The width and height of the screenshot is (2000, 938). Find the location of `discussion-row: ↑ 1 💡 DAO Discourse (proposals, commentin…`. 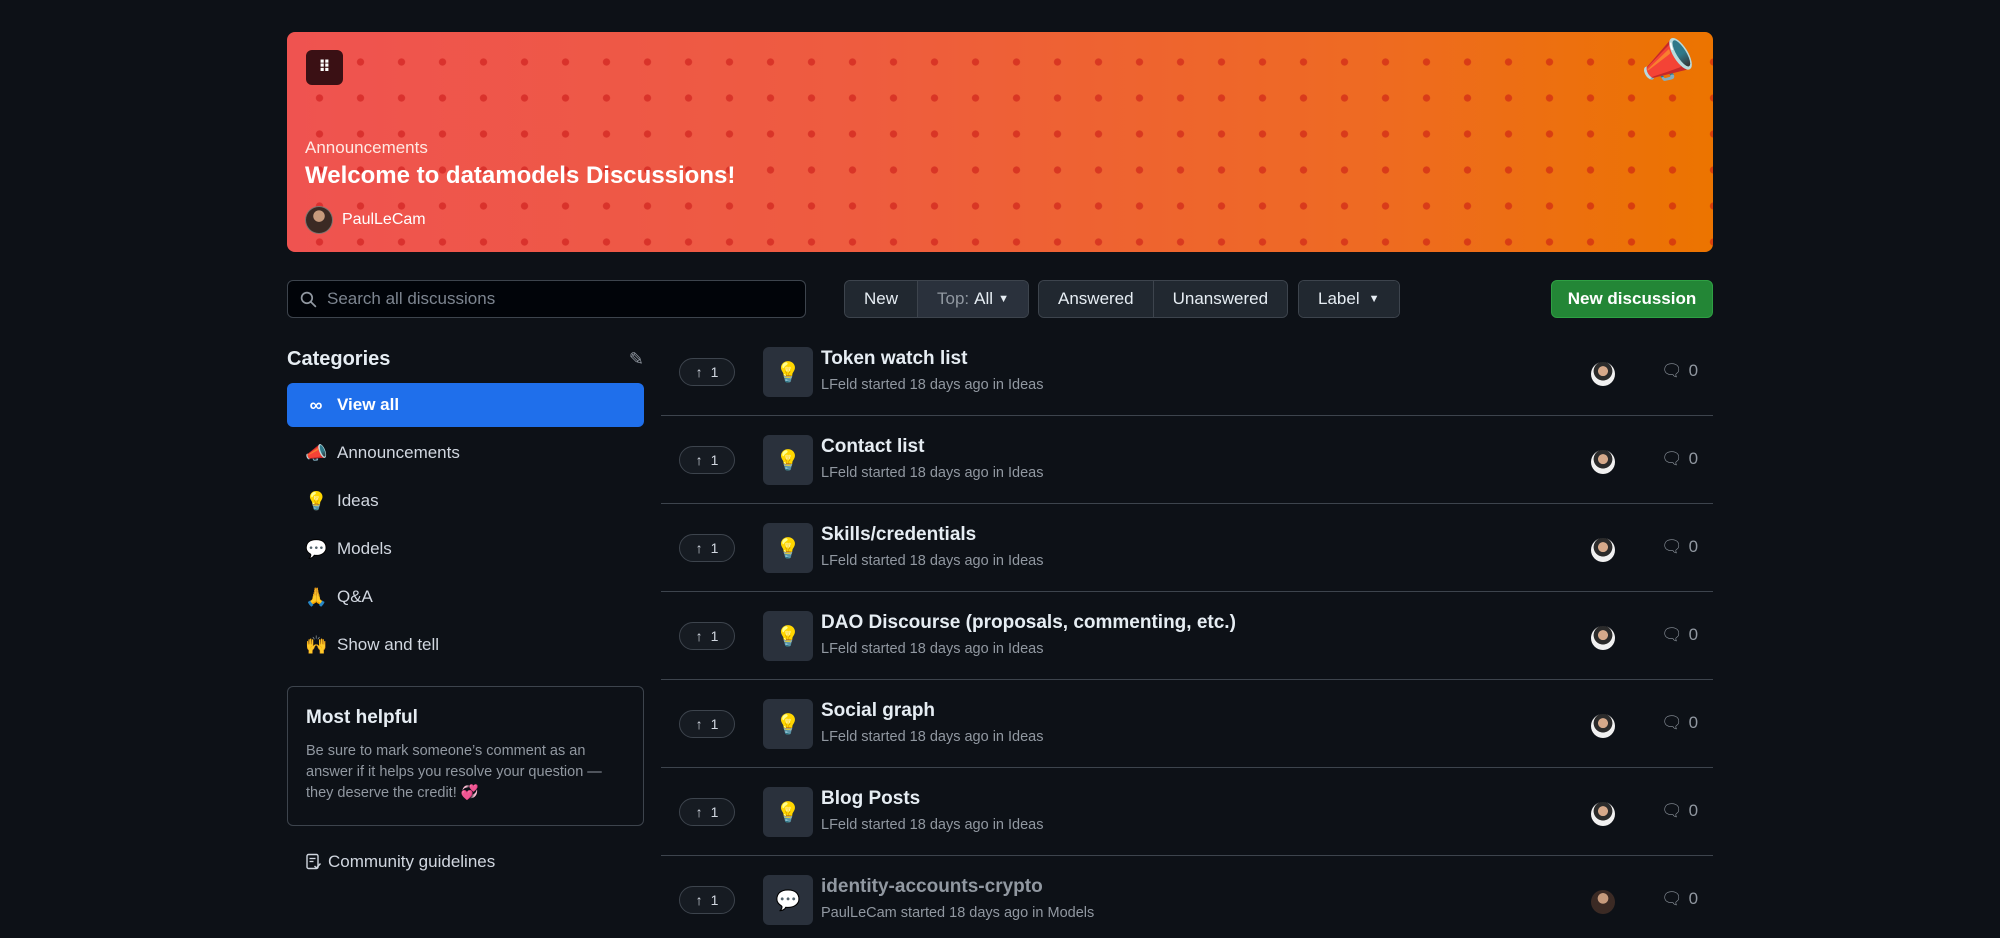

discussion-row: ↑ 1 💡 DAO Discourse (proposals, commentin… is located at coordinates (1187, 636).